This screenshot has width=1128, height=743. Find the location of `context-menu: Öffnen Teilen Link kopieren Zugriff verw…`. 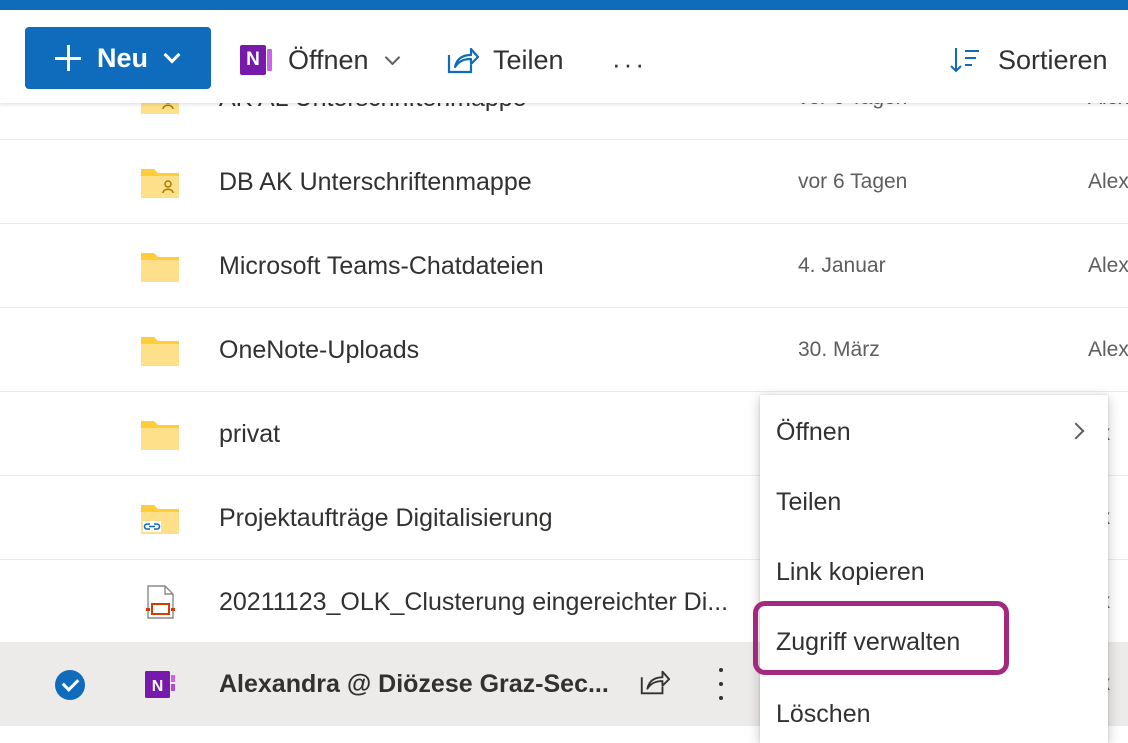

context-menu: Öffnen Teilen Link kopieren Zugriff verw… is located at coordinates (934, 569).